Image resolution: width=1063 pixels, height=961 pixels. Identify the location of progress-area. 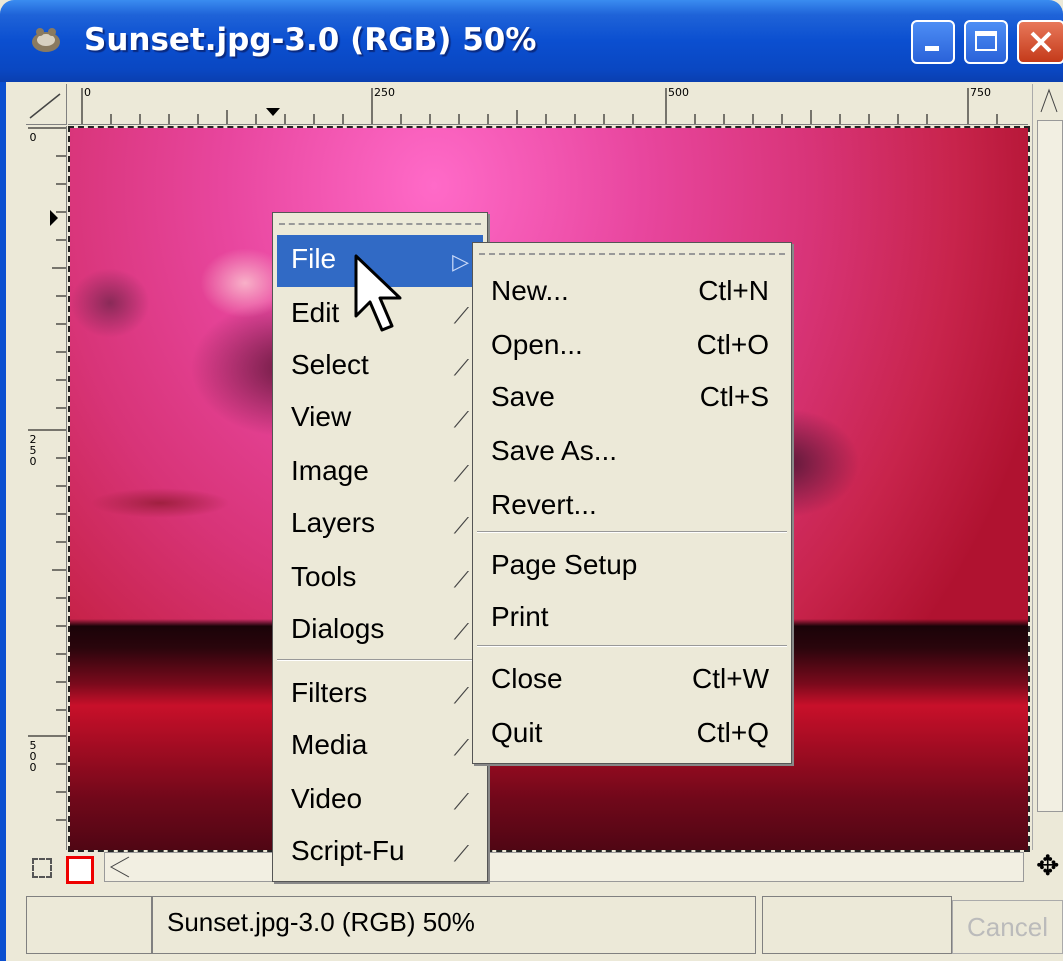
(857, 925).